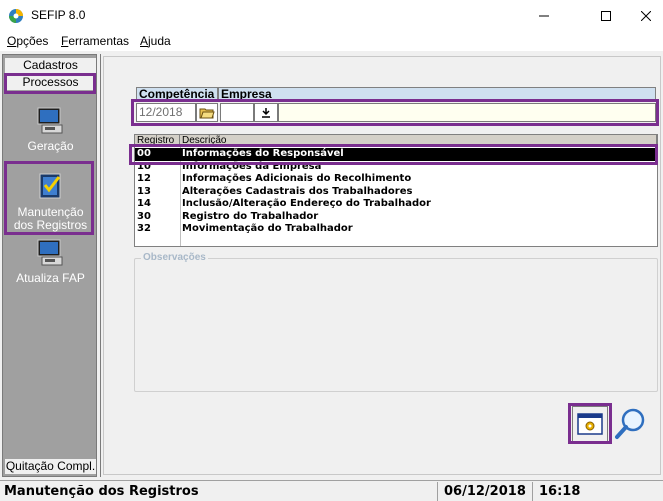  Describe the element at coordinates (267, 228) in the screenshot. I see `registro-description: Movimentação do Trabalhador` at that location.